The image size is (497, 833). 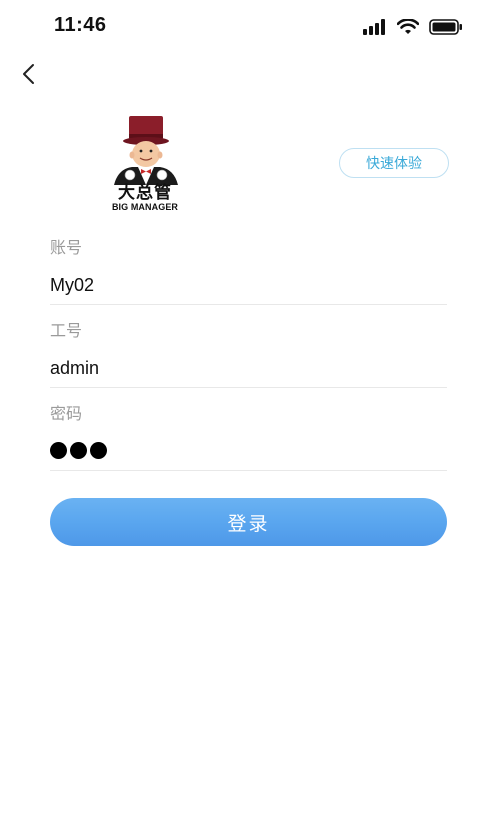 I want to click on logo-text-en: BIG MANAGER, so click(x=145, y=207).